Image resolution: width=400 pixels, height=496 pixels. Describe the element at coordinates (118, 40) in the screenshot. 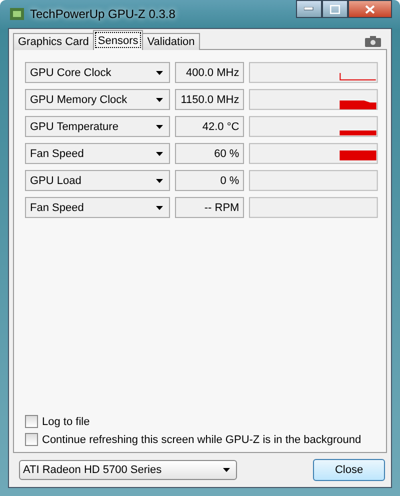

I see `tab: Sensors` at that location.